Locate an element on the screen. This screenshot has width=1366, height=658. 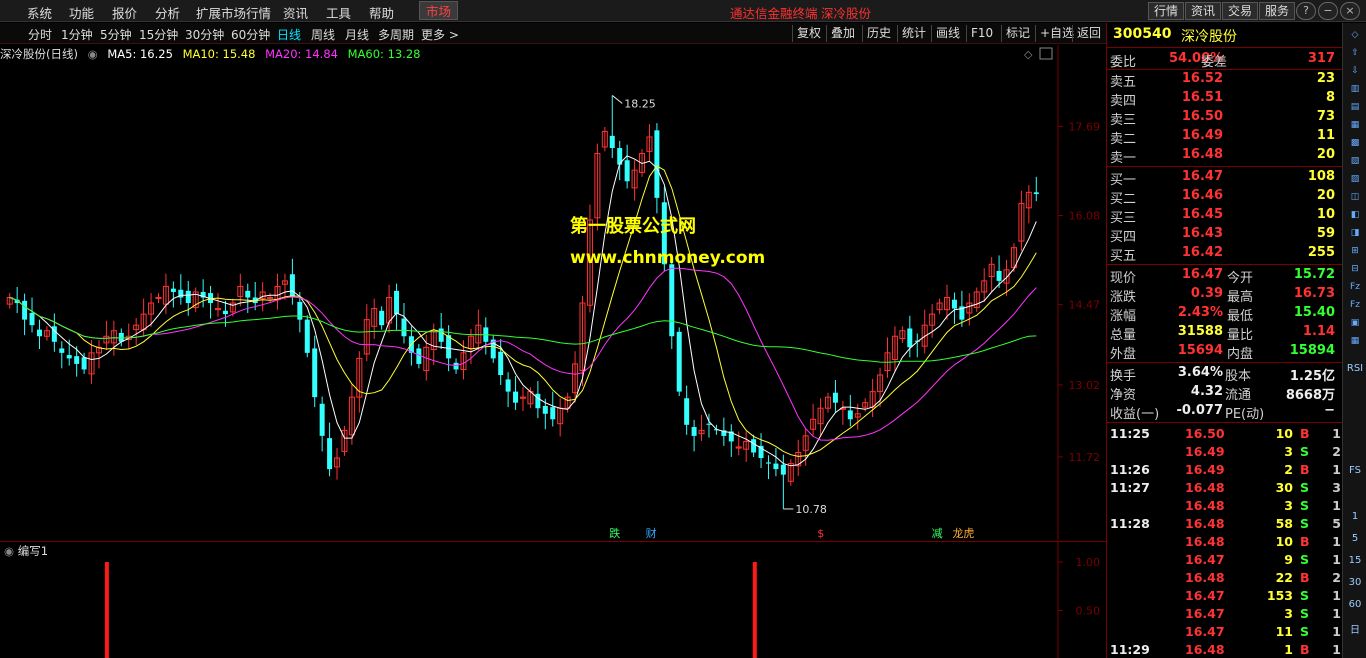
period-5min: 5分钟 is located at coordinates (116, 34).